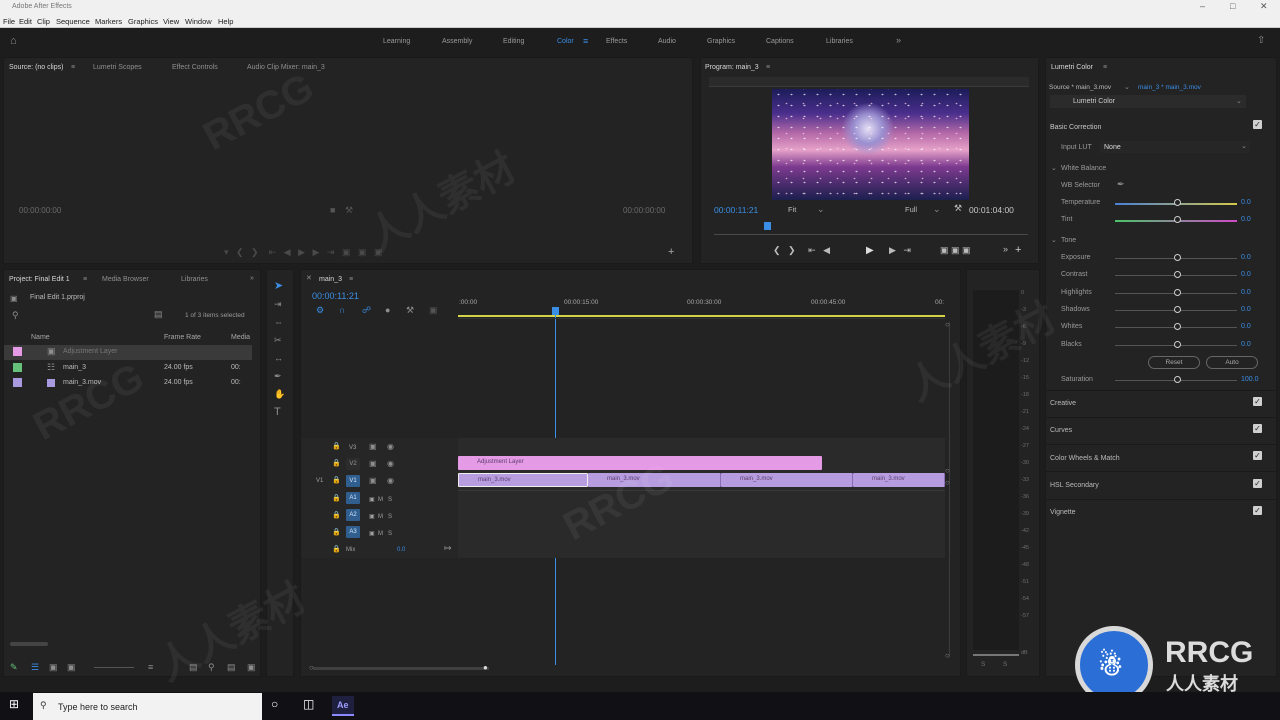 The height and width of the screenshot is (720, 1280). What do you see at coordinates (1094, 101) in the screenshot?
I see `effect-name: Lumetri Color` at bounding box center [1094, 101].